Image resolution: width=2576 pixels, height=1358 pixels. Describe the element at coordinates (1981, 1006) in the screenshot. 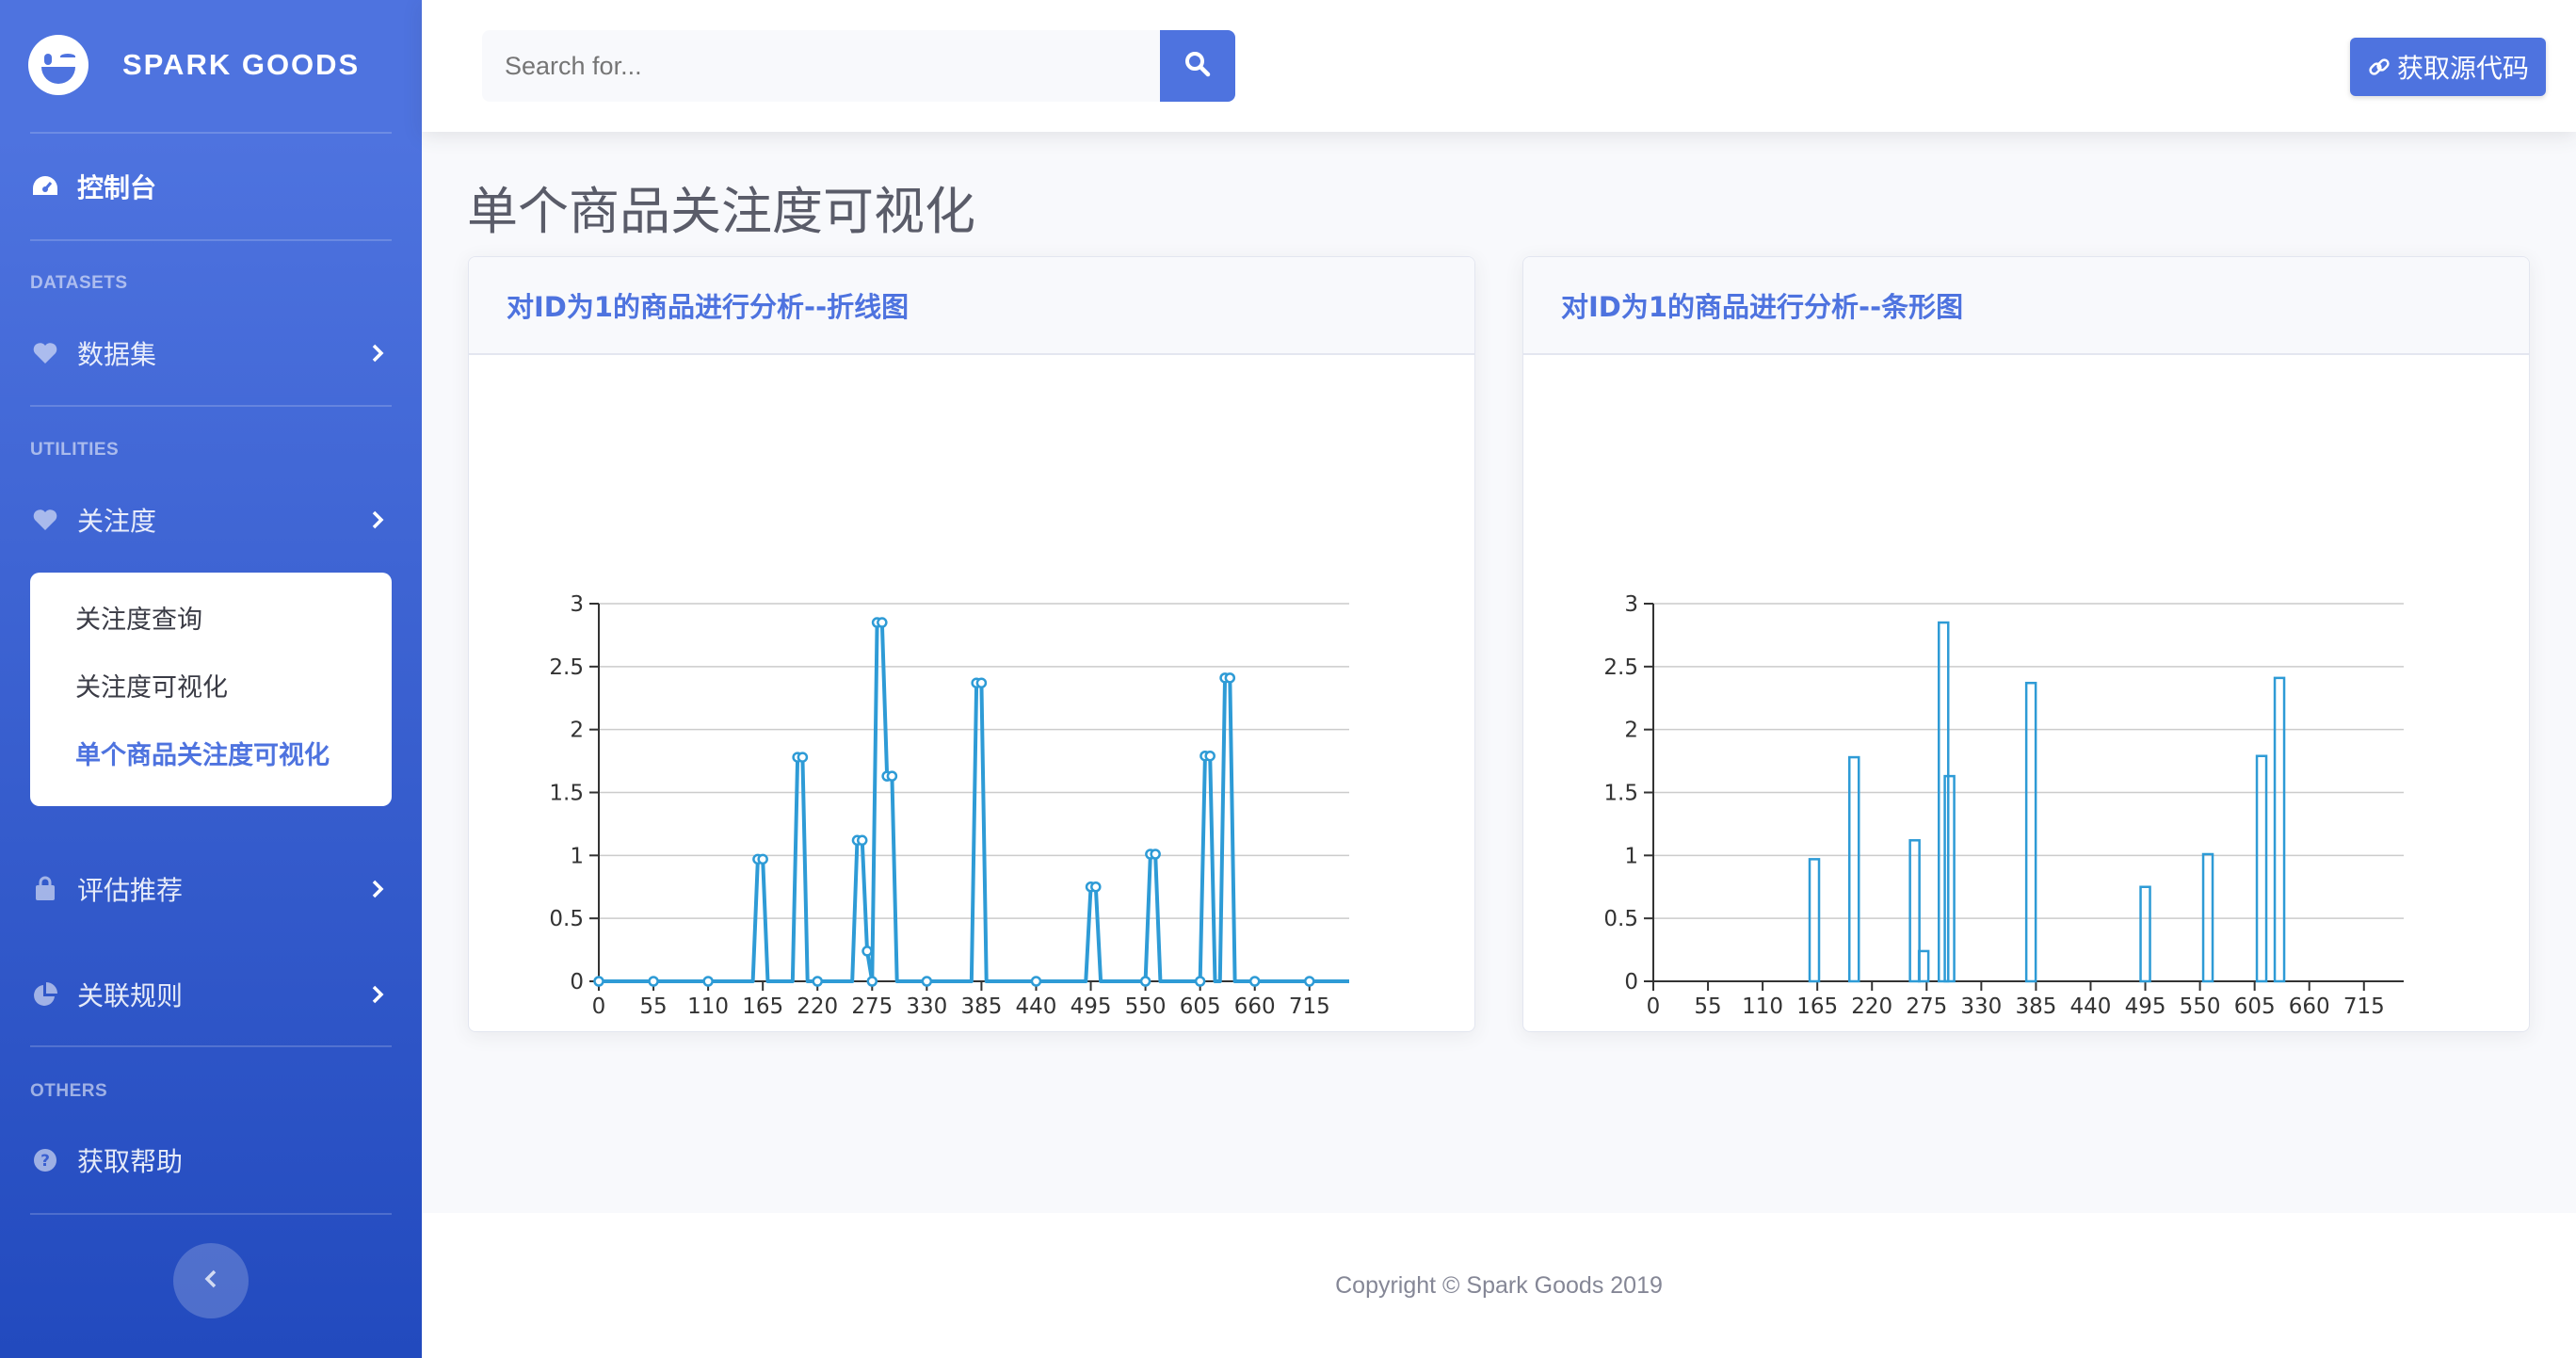

I see `x-tick-label: 330` at that location.